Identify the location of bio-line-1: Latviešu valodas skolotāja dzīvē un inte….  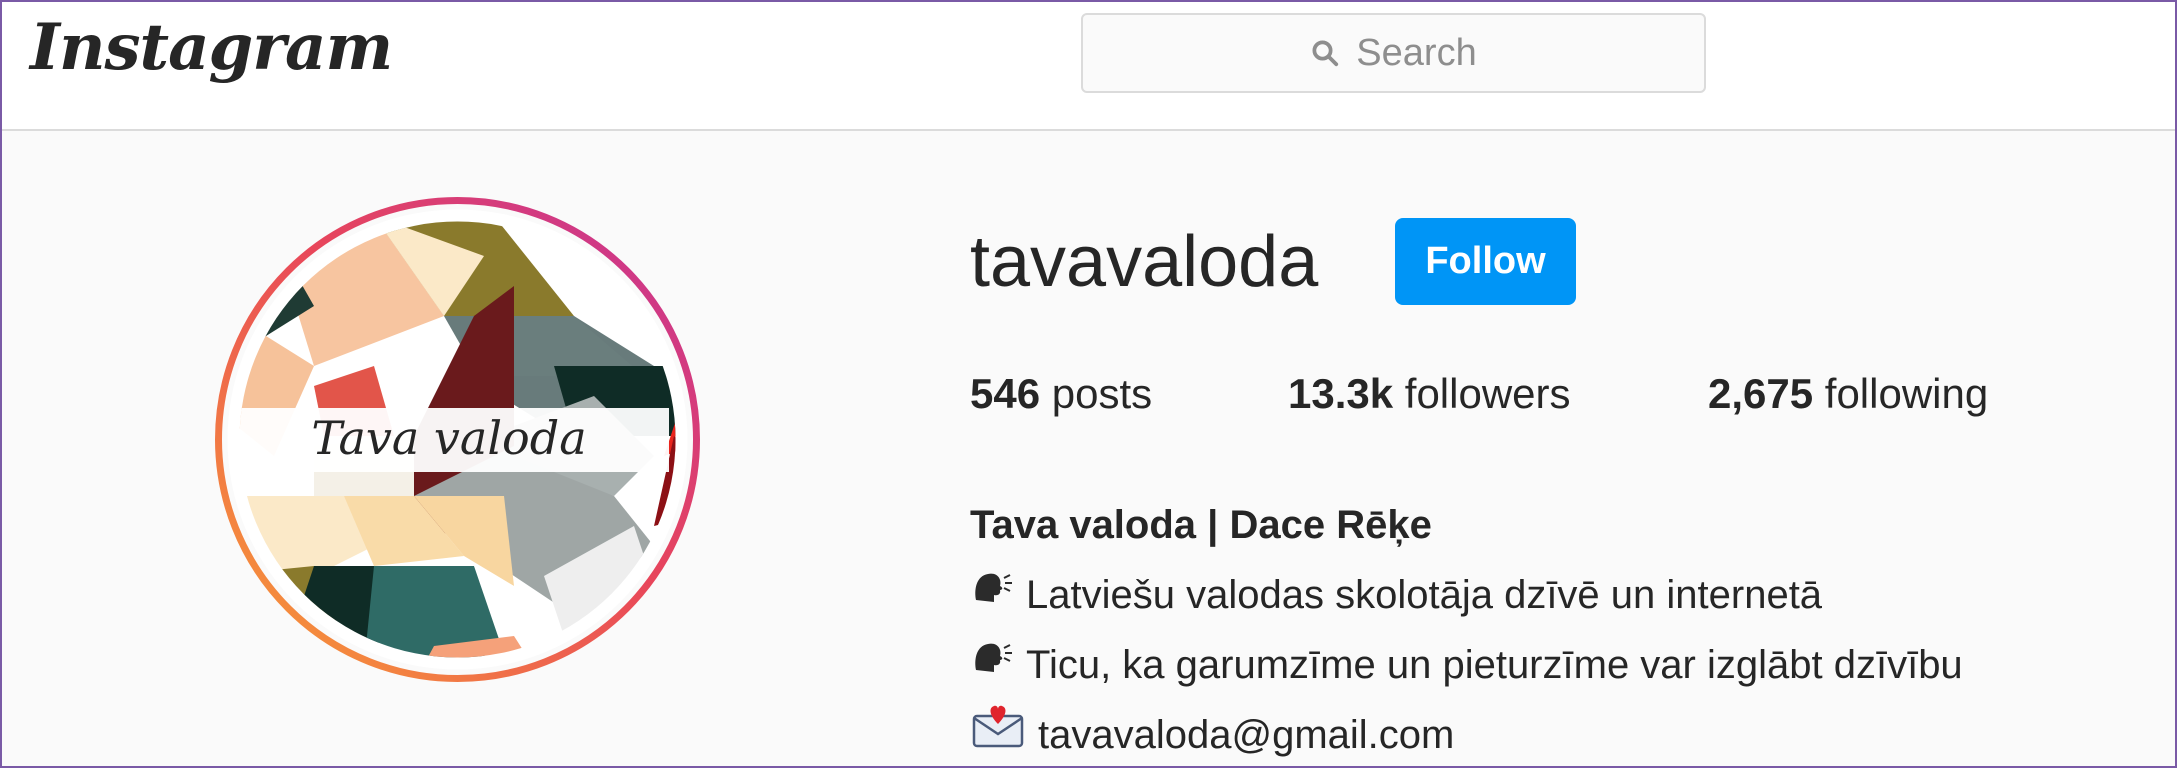
(1466, 595).